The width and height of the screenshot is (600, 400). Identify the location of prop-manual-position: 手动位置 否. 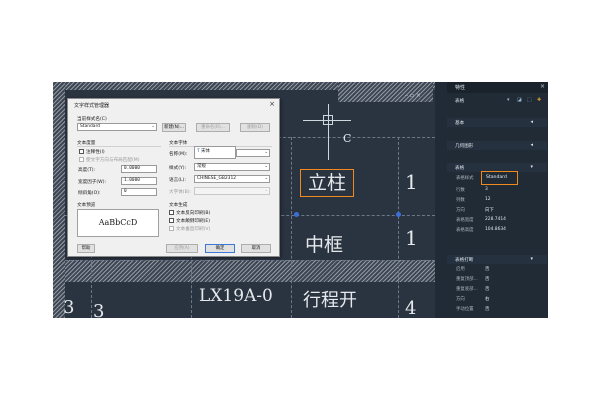
(497, 309).